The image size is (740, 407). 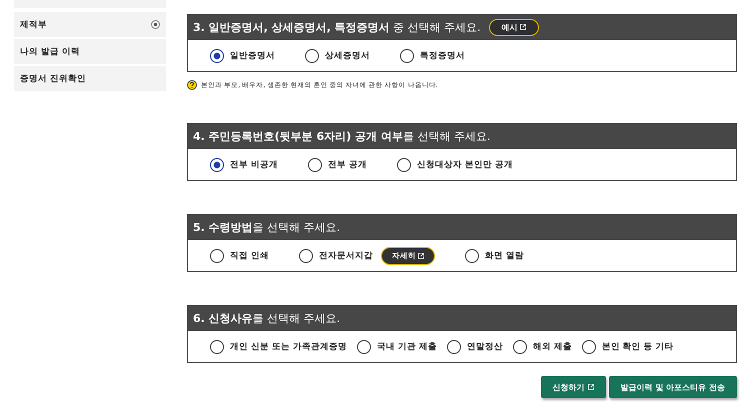 I want to click on help-icon, so click(x=192, y=85).